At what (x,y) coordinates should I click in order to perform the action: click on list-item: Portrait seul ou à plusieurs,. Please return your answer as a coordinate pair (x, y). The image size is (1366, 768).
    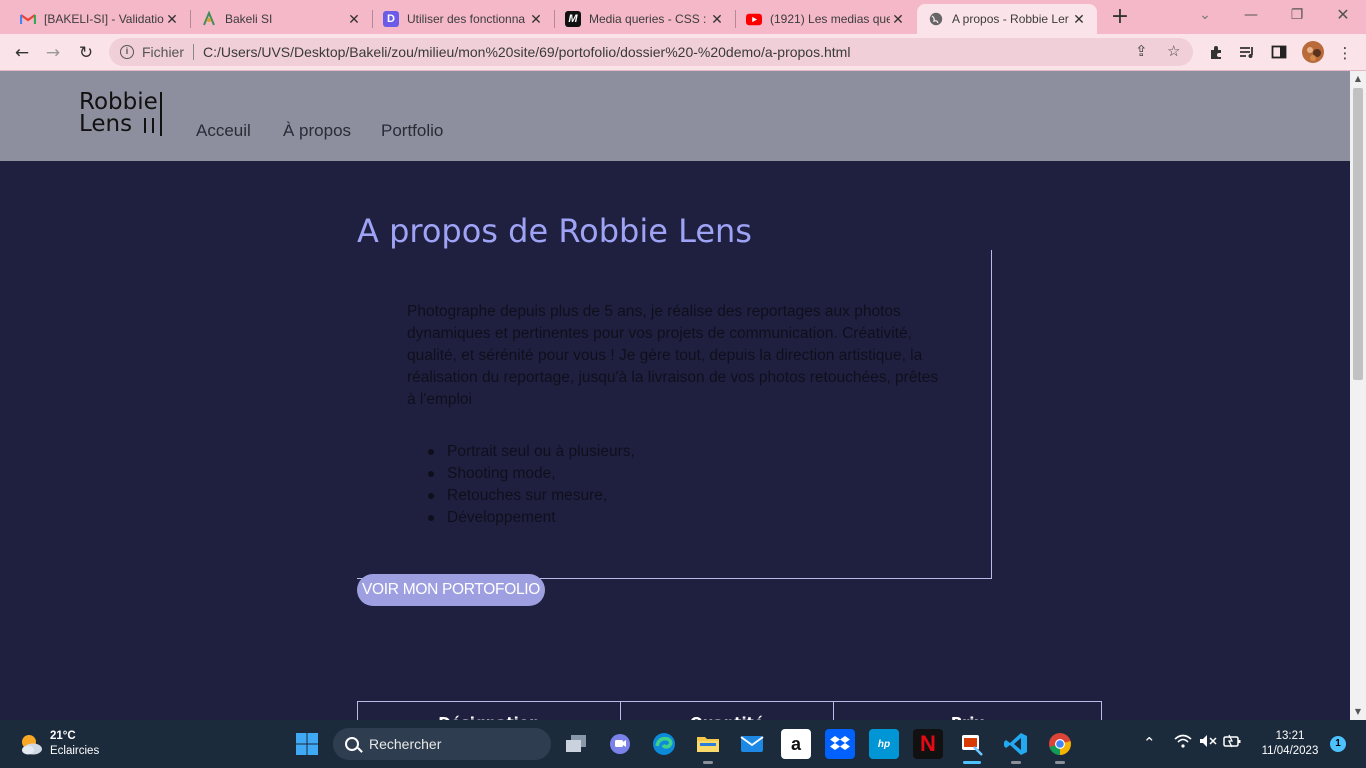
    Looking at the image, I should click on (531, 452).